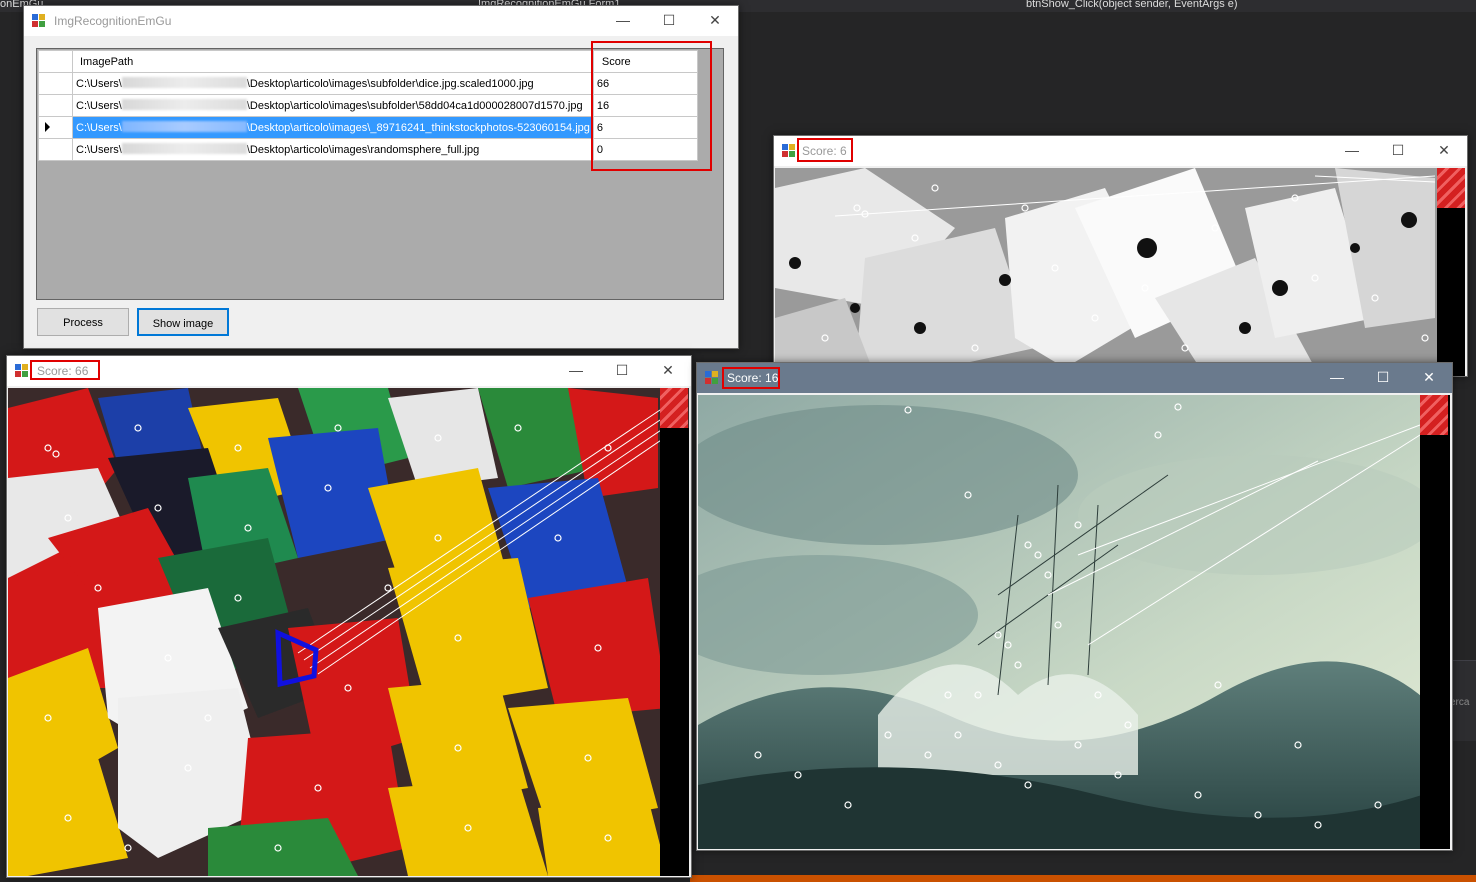  I want to click on main-window-title: ImgRecognitionEmGu, so click(113, 21).